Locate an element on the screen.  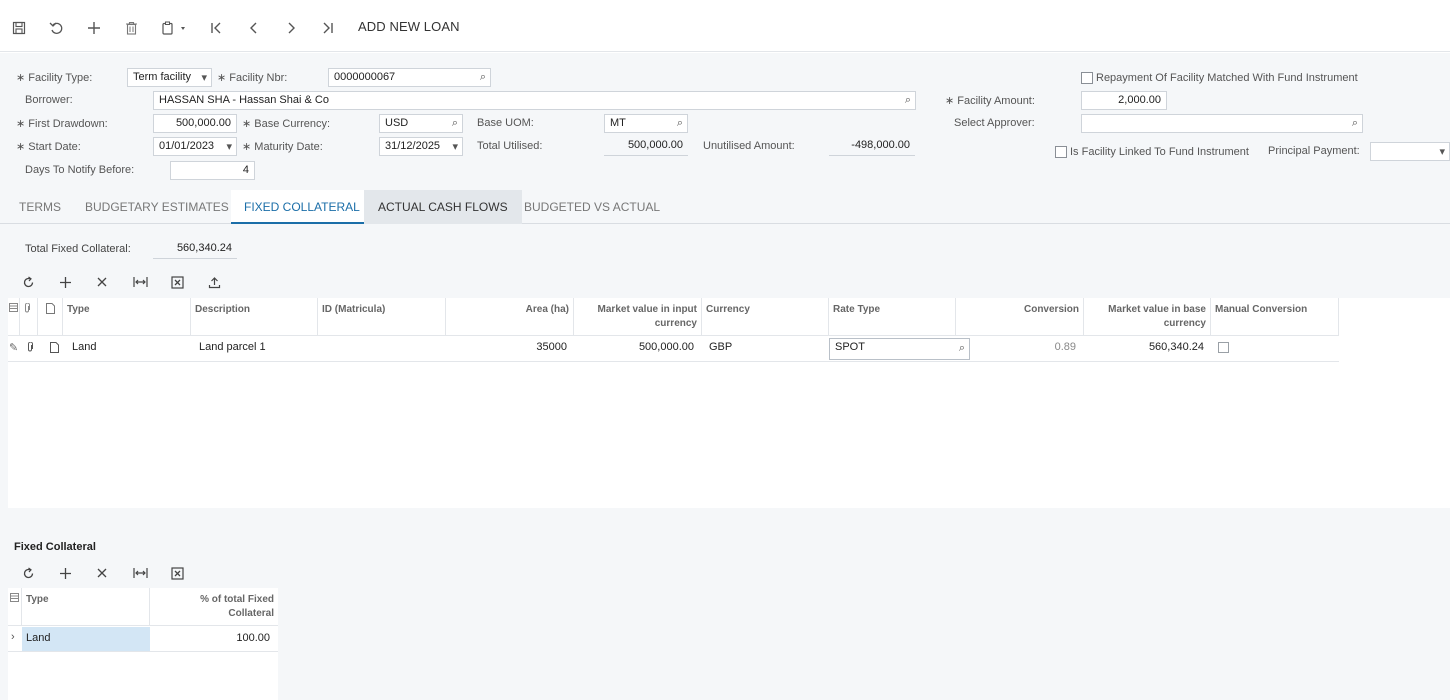
save-icon is located at coordinates (19, 28).